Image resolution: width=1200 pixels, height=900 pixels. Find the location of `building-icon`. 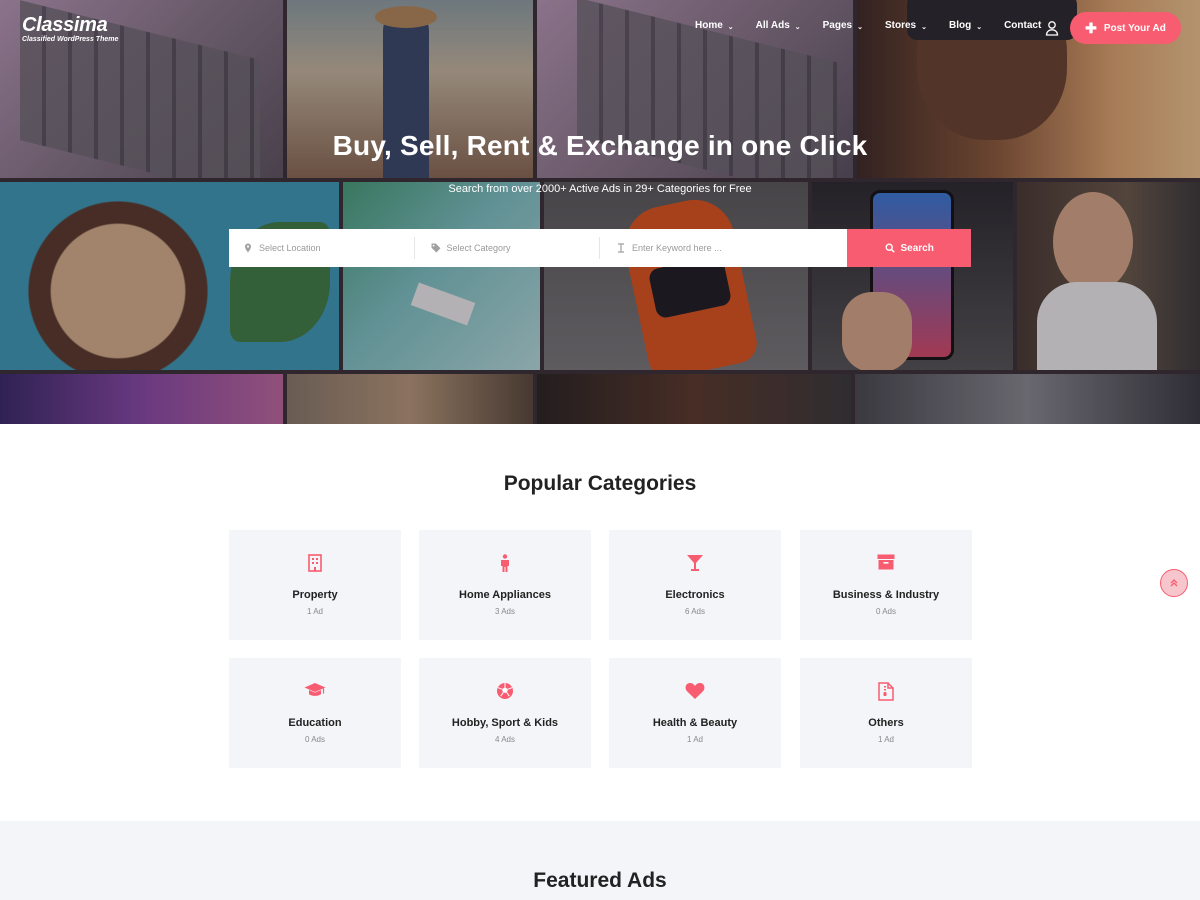

building-icon is located at coordinates (315, 563).